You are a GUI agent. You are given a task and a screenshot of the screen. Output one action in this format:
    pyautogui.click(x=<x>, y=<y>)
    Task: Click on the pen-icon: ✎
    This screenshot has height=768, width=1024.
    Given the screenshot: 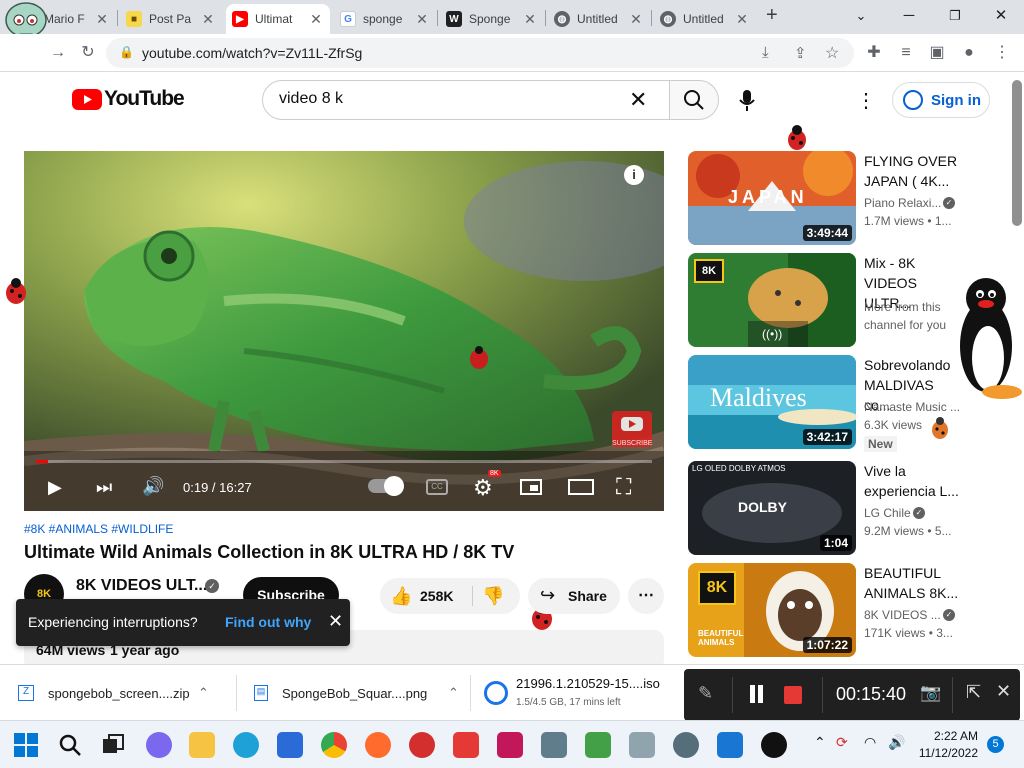 What is the action you would take?
    pyautogui.click(x=705, y=693)
    